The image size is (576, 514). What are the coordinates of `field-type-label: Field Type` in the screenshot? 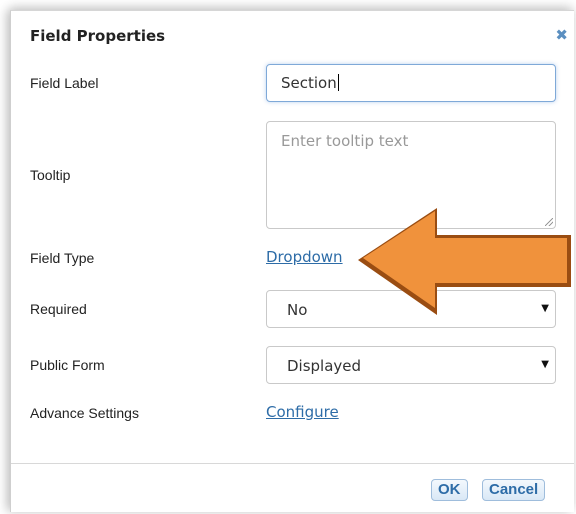 It's located at (62, 258).